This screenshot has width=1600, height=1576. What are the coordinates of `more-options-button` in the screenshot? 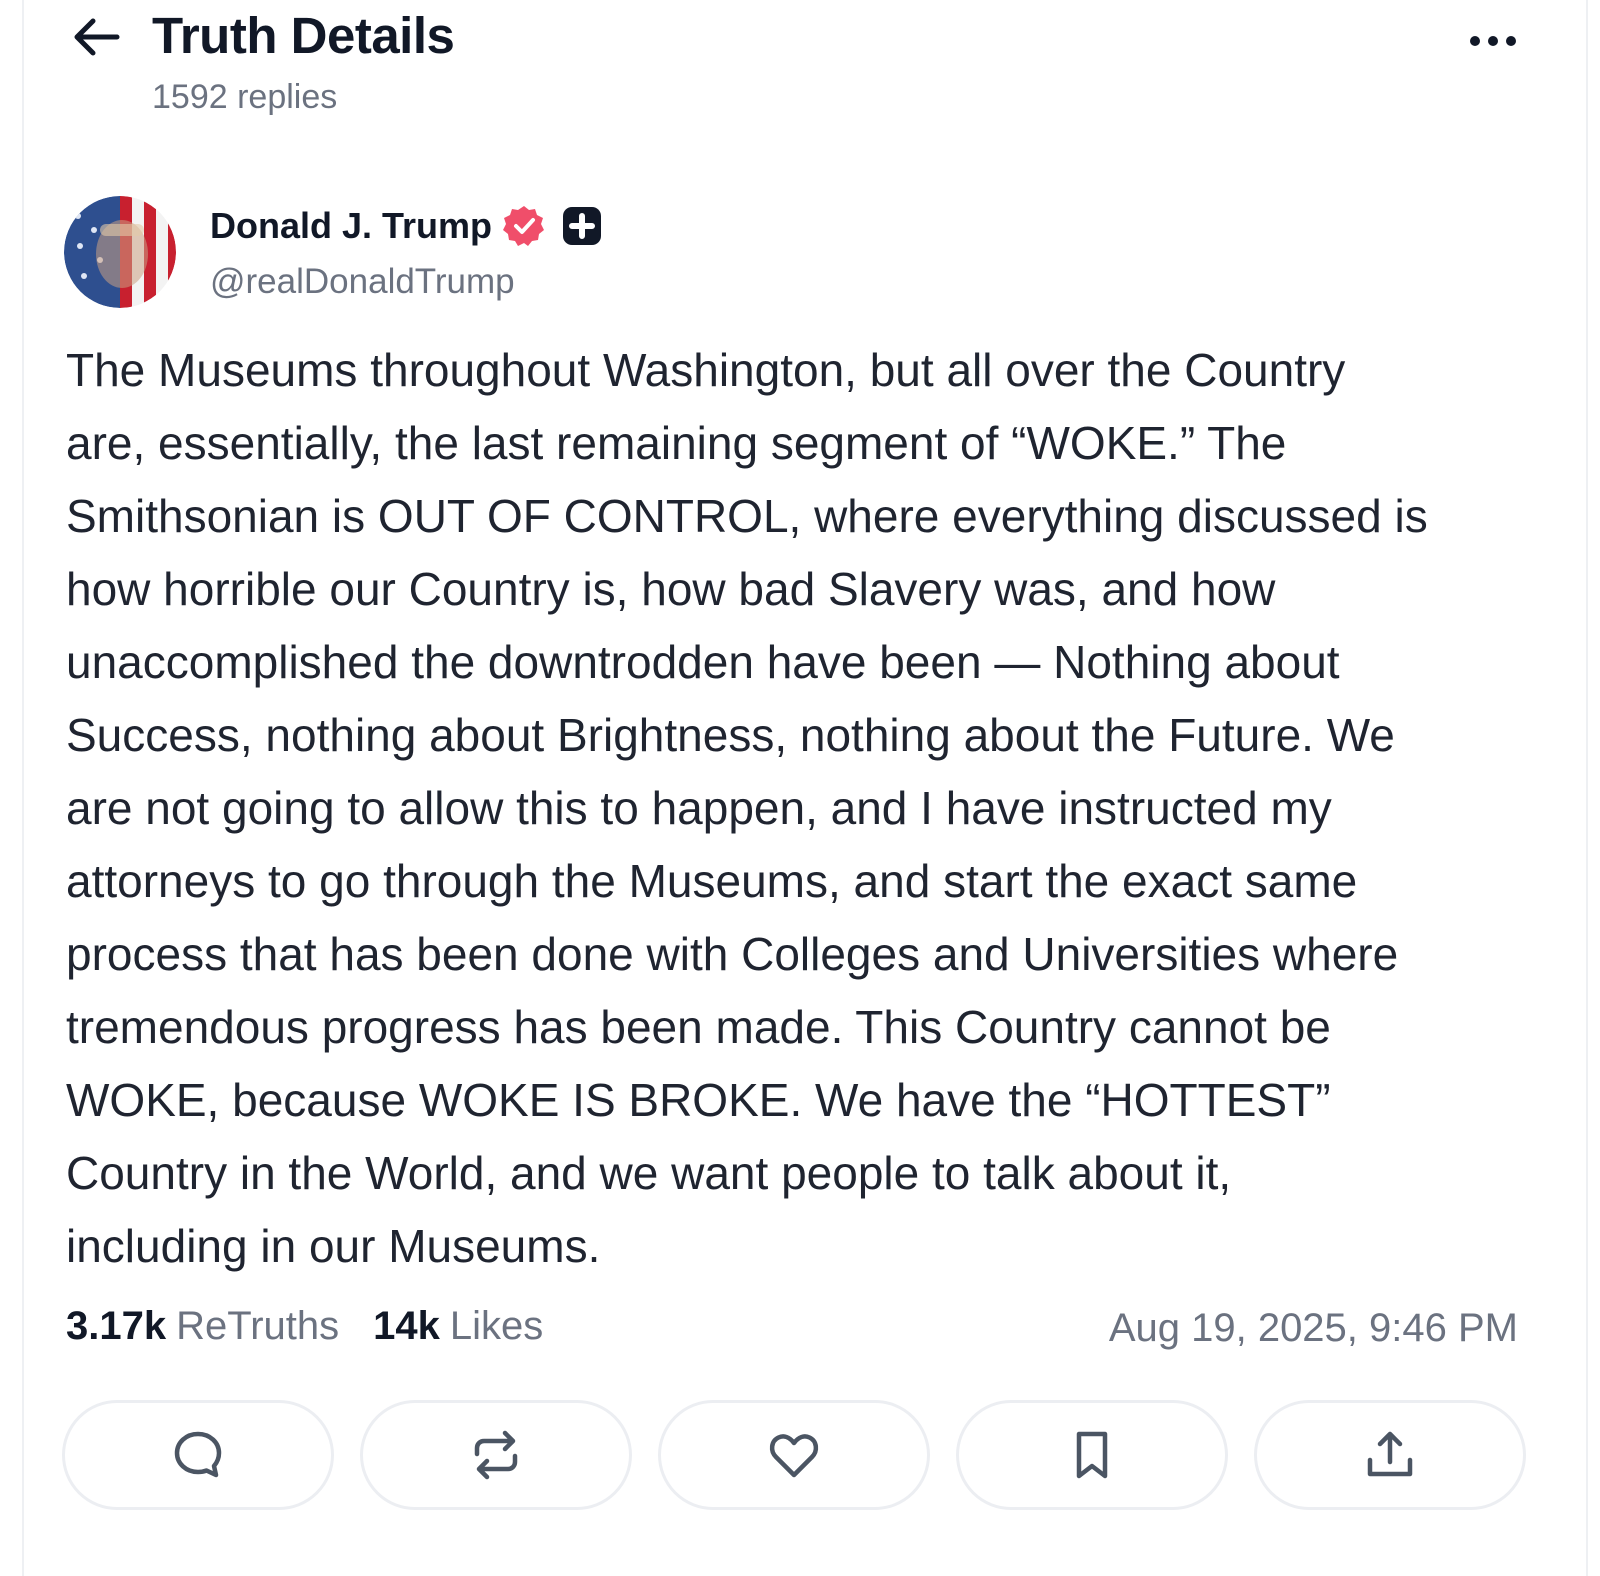 It's located at (1493, 41).